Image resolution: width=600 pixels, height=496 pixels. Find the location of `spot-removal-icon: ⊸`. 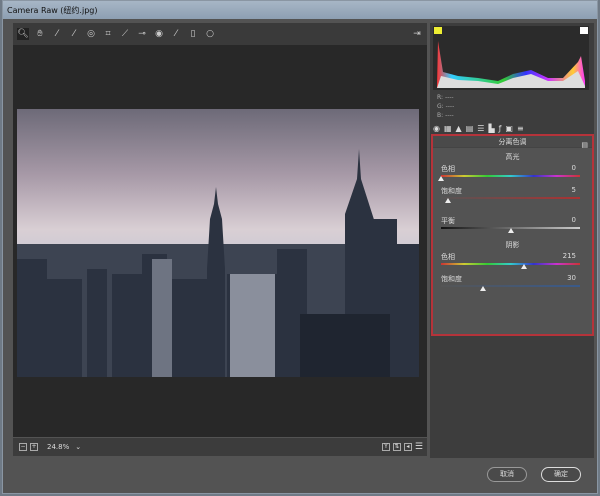

spot-removal-icon: ⊸ is located at coordinates (142, 34).